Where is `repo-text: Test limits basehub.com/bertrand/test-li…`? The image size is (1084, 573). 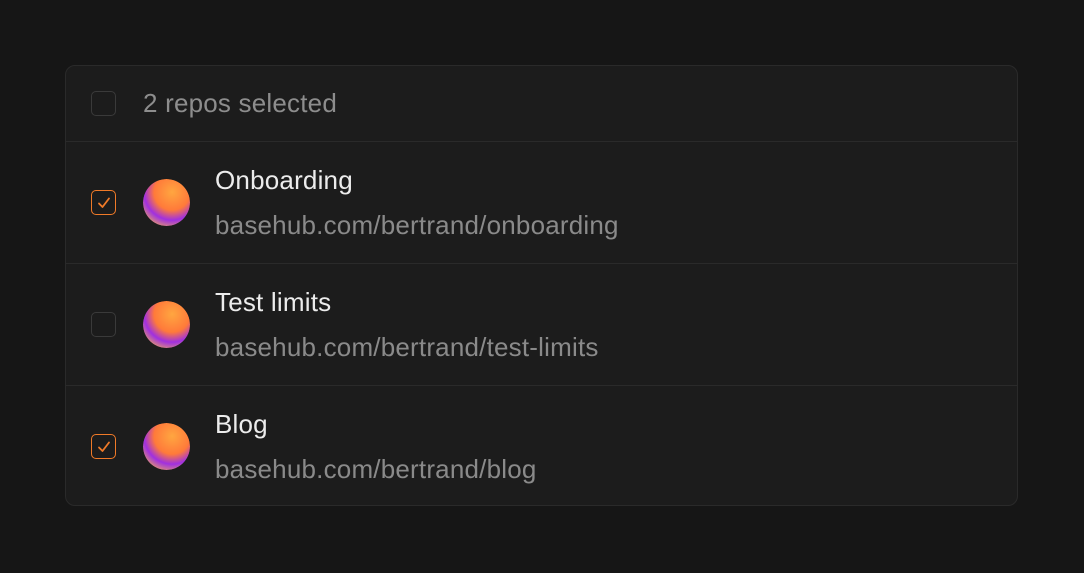
repo-text: Test limits basehub.com/bertrand/test-li… is located at coordinates (407, 324).